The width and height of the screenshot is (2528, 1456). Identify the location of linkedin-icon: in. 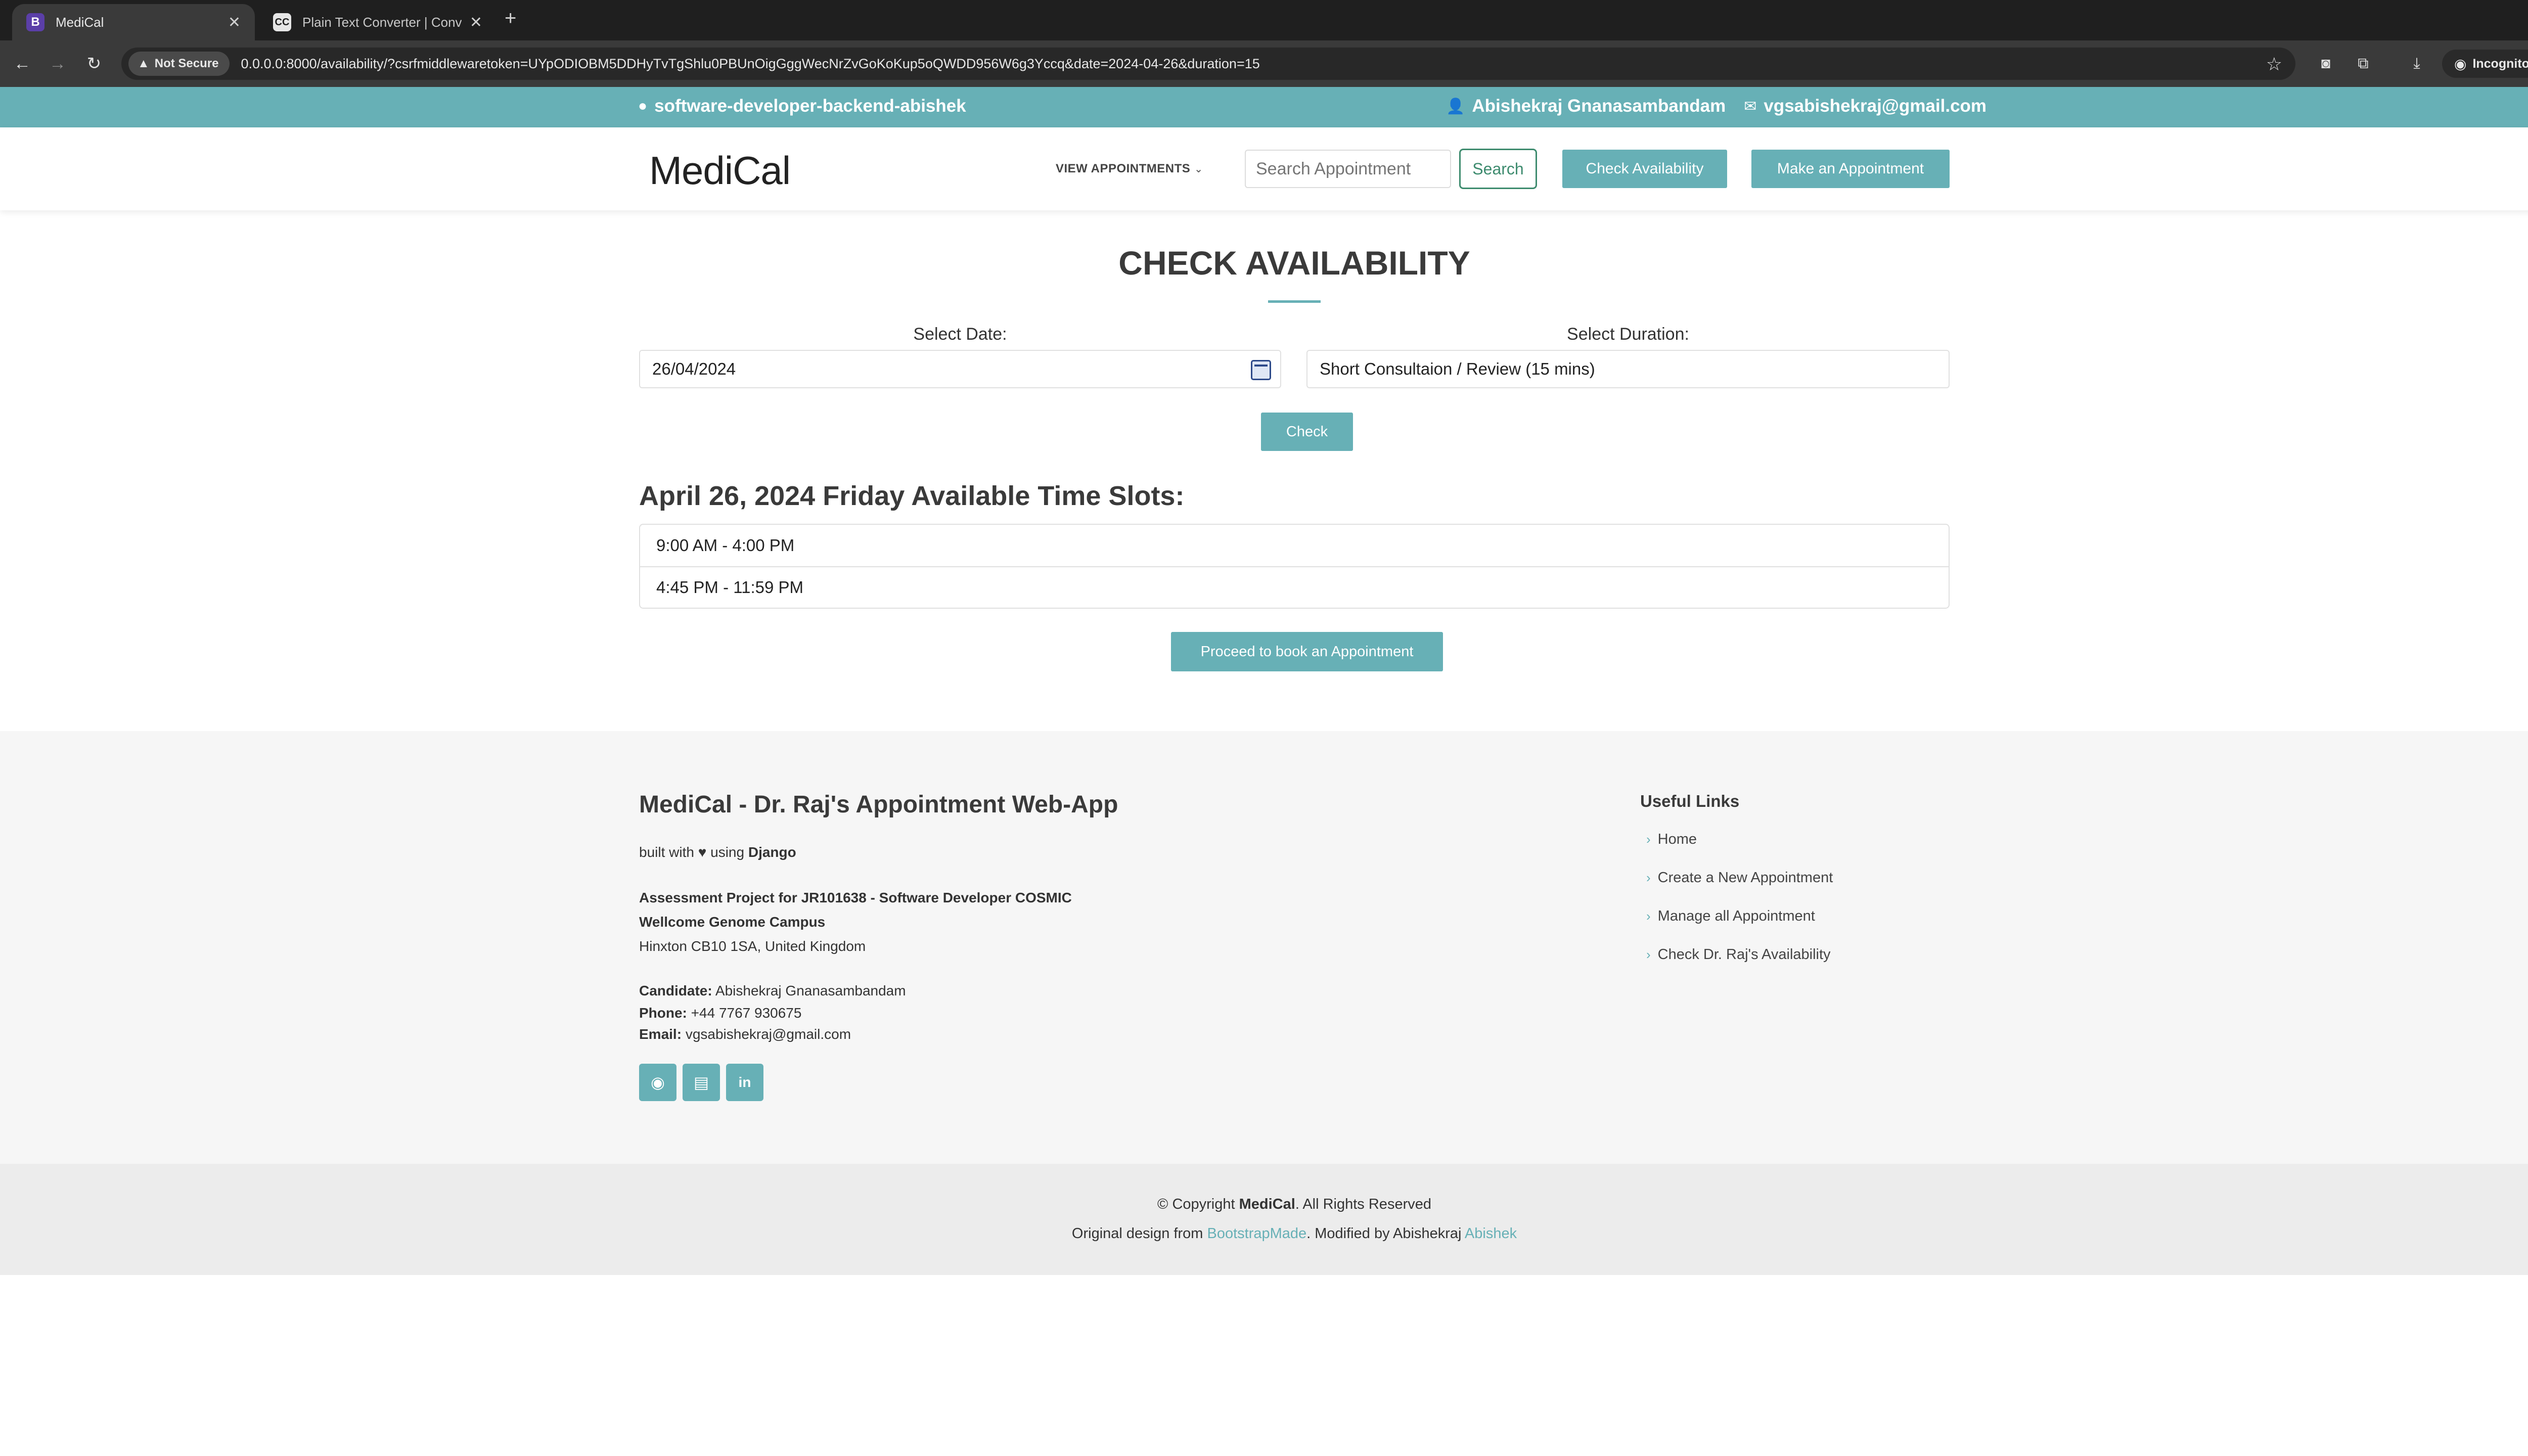
(745, 1082).